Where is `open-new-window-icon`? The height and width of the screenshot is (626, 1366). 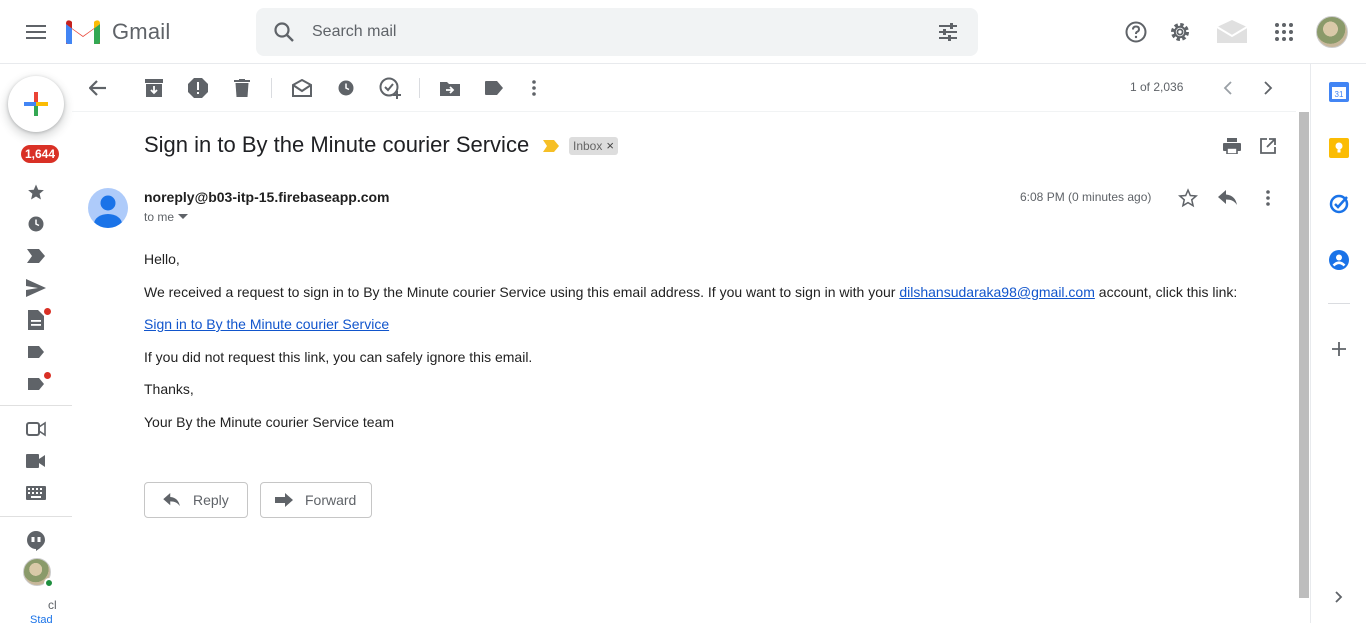 open-new-window-icon is located at coordinates (1268, 146).